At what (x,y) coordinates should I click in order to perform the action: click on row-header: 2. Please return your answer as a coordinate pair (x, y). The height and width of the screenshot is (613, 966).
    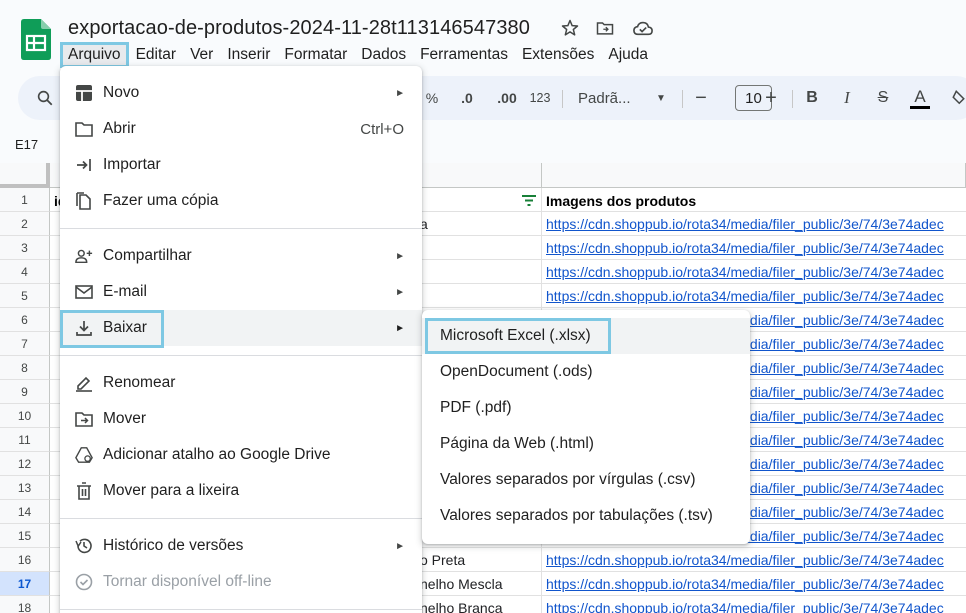
    Looking at the image, I should click on (25, 224).